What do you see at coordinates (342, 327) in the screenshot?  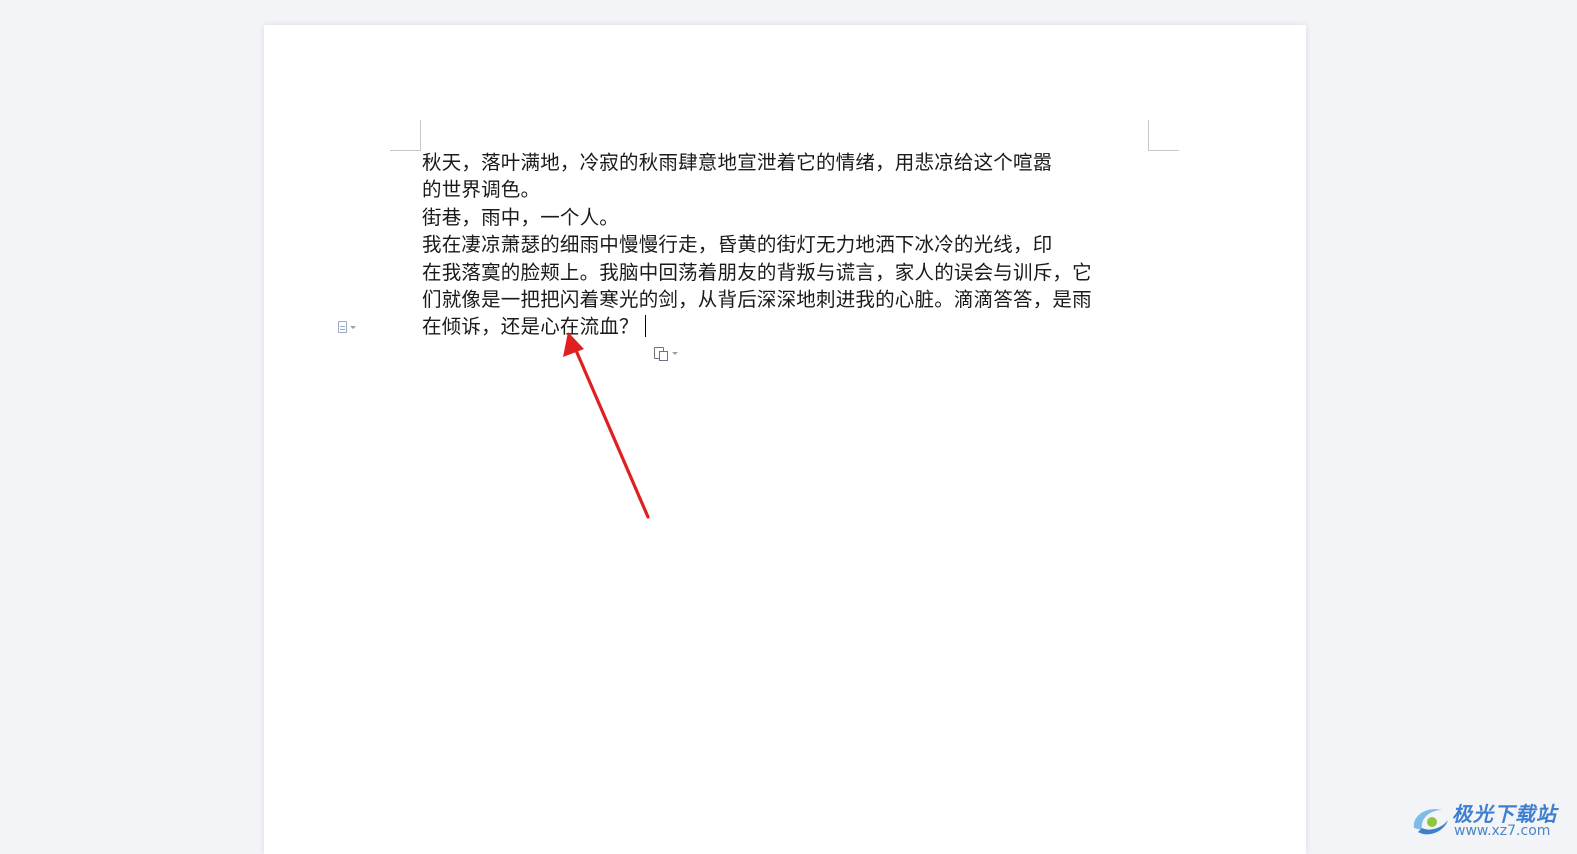 I see `document-paragraph-icon` at bounding box center [342, 327].